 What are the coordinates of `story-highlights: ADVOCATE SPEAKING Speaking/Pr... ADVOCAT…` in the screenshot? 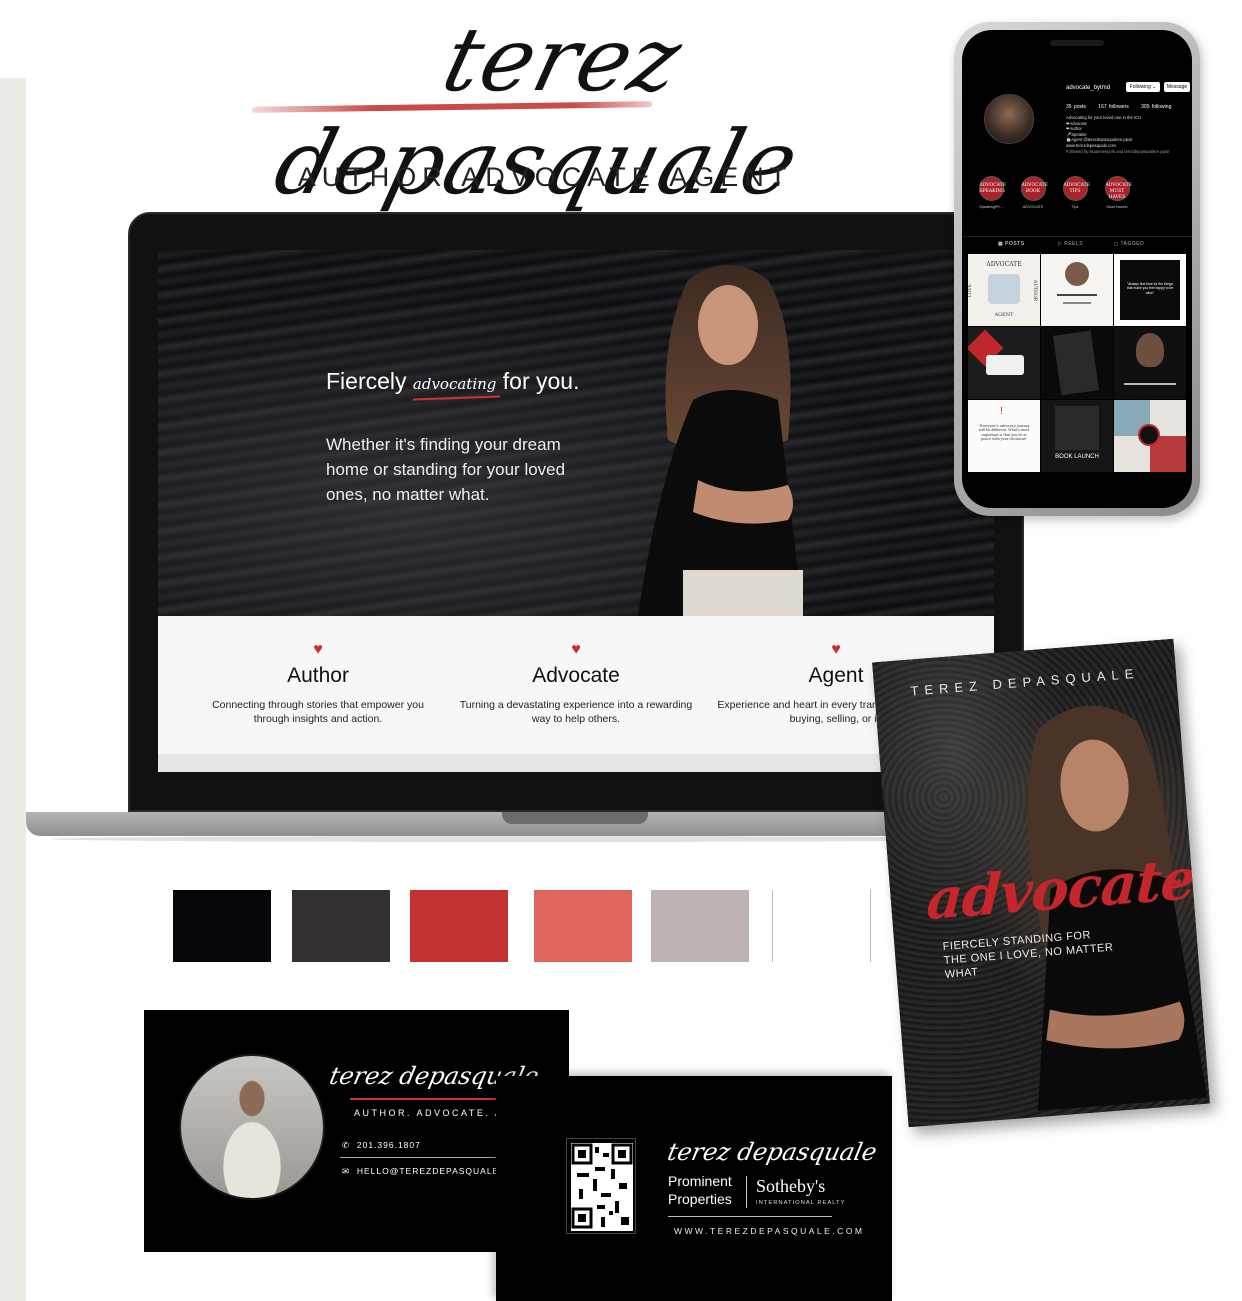 It's located at (1081, 196).